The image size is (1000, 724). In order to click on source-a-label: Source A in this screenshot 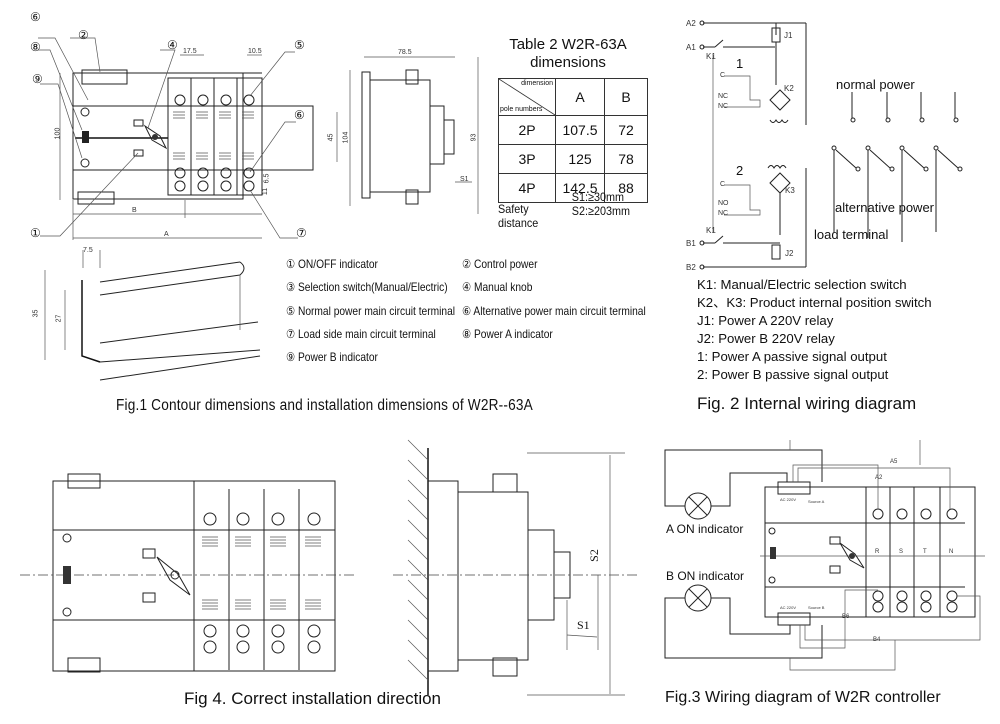, I will do `click(816, 501)`.